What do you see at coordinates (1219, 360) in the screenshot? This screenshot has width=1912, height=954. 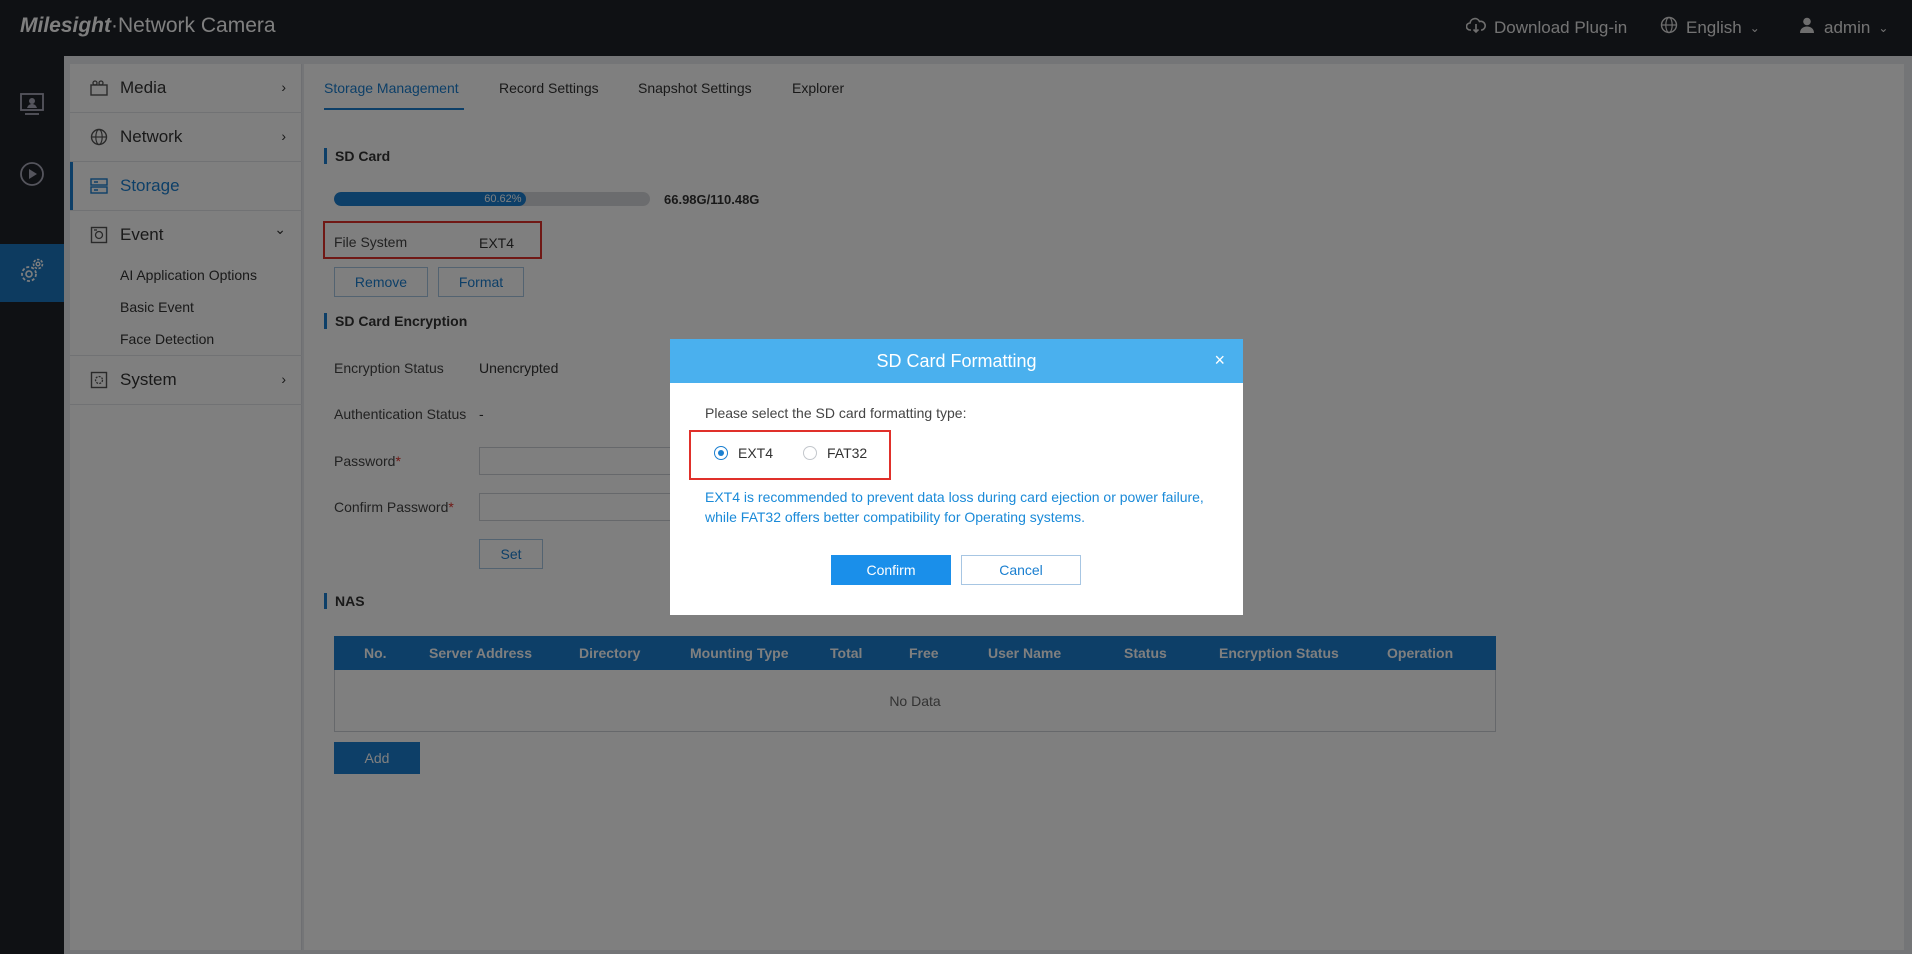 I see `close-icon: ×` at bounding box center [1219, 360].